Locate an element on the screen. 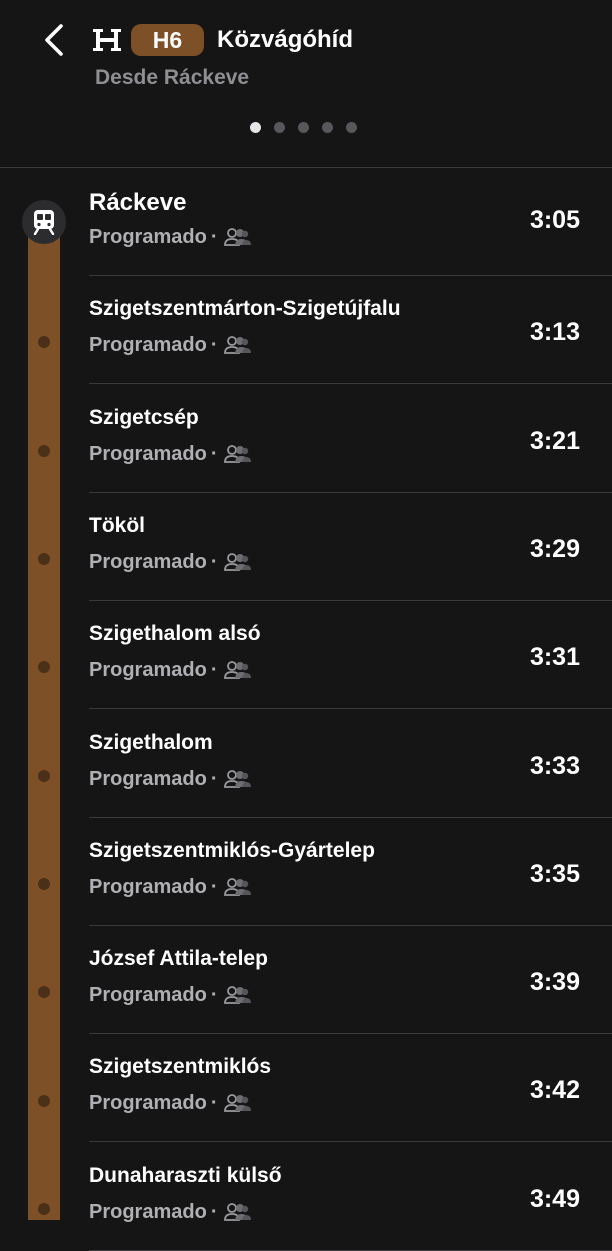 This screenshot has width=612, height=1251. suburban-rail-icon is located at coordinates (108, 40).